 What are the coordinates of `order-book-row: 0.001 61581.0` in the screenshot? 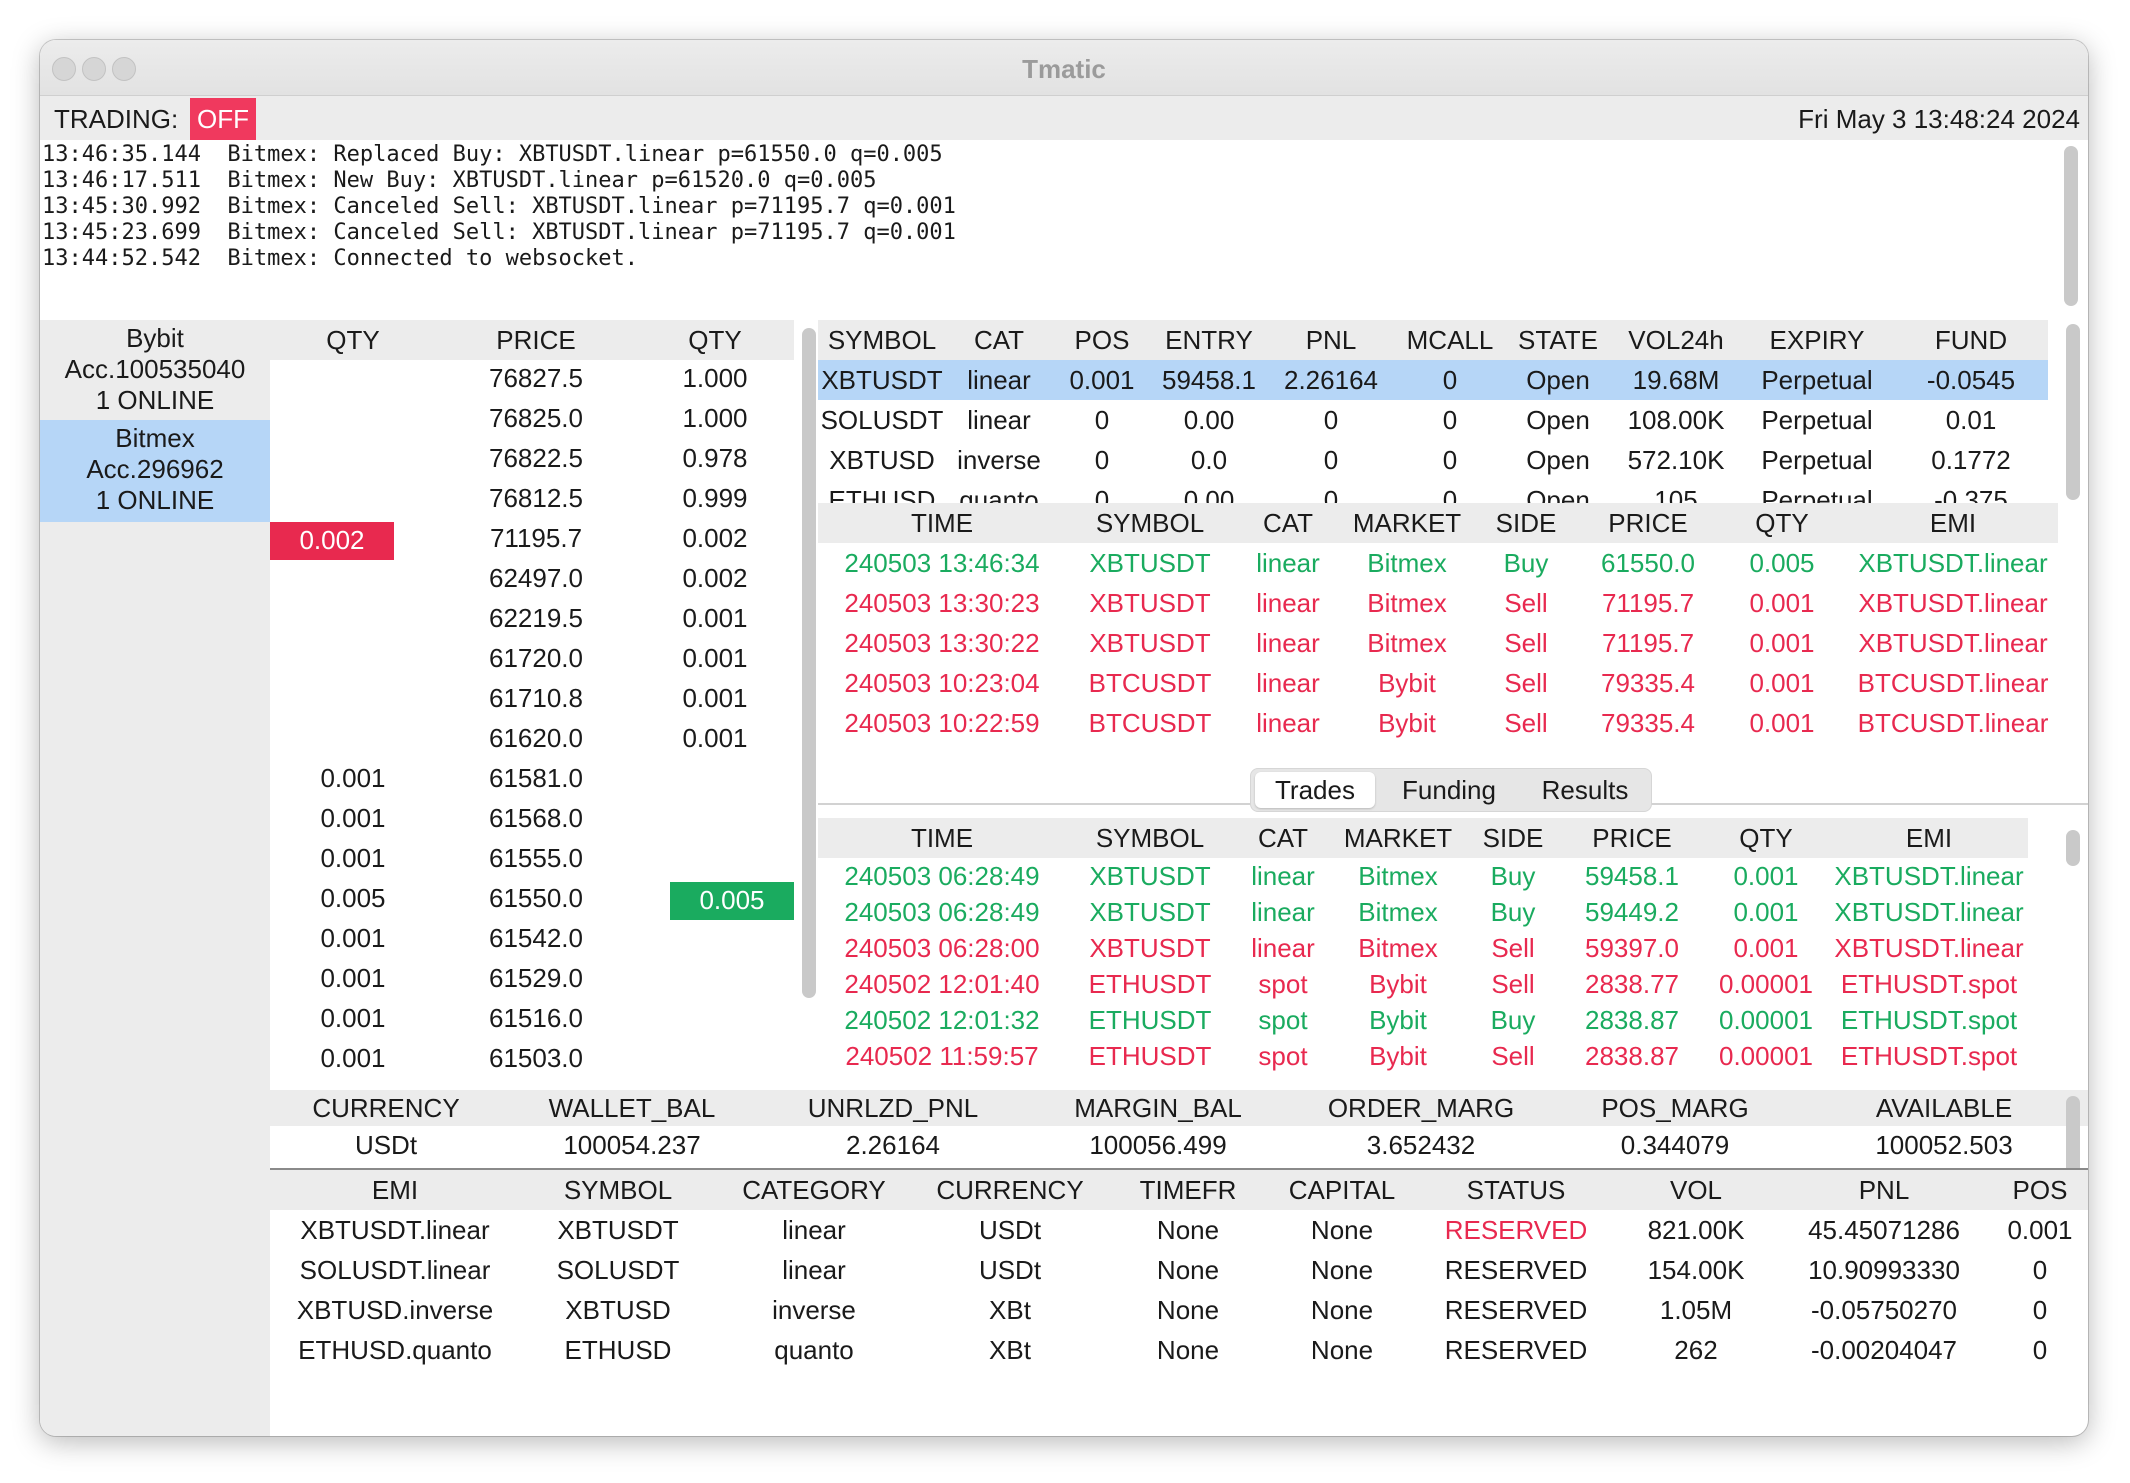 It's located at (532, 780).